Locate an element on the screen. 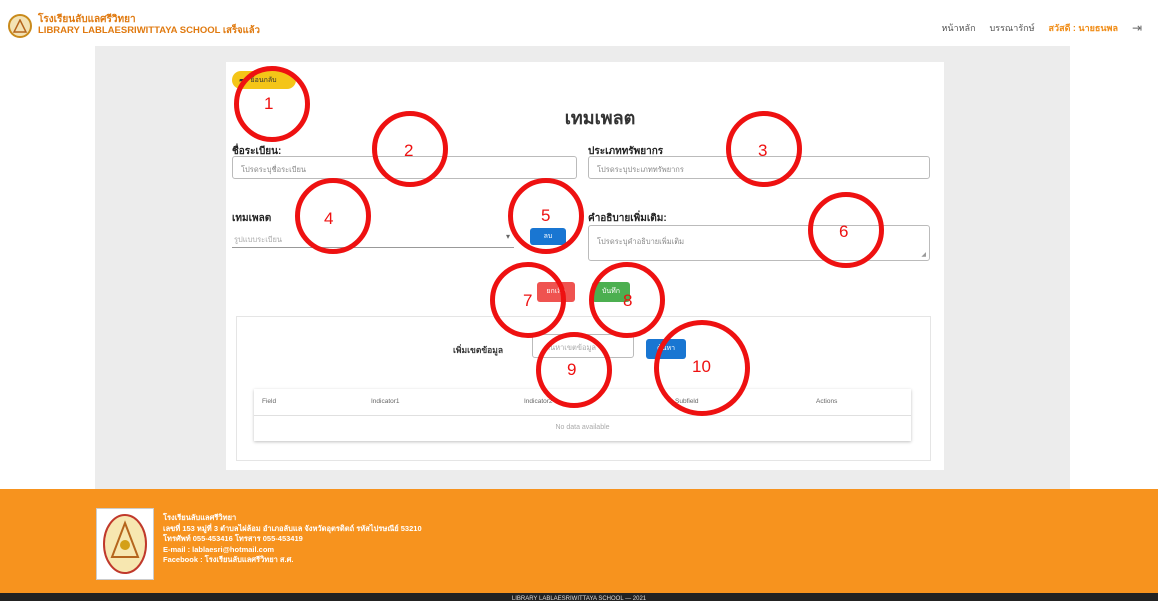 This screenshot has height=601, width=1158. annotation-number: 1 is located at coordinates (269, 103).